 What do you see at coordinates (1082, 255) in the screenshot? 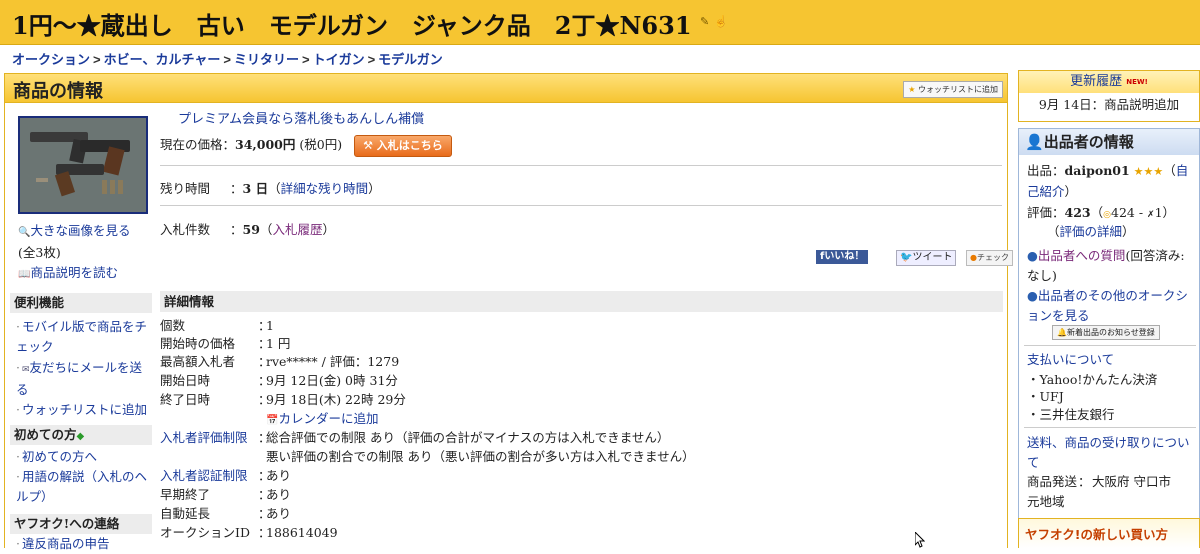
I see `question-link: 出品者への質問` at bounding box center [1082, 255].